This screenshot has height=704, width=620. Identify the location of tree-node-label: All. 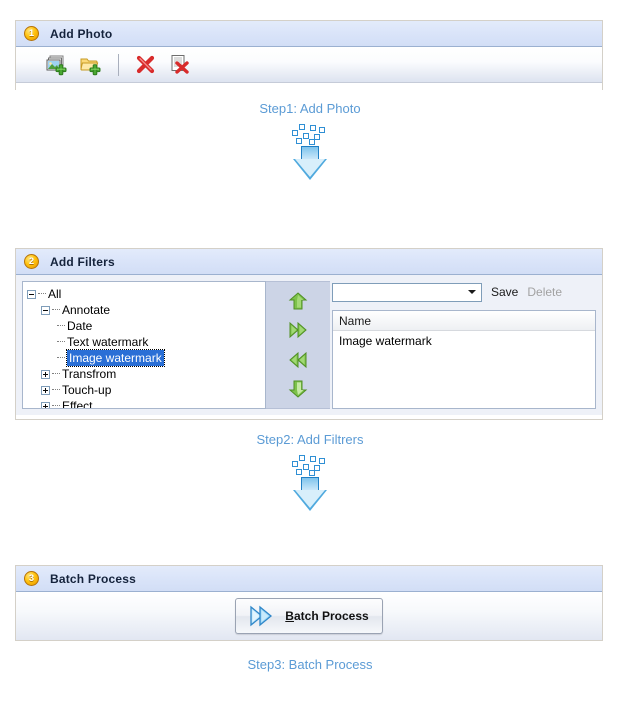
(55, 294).